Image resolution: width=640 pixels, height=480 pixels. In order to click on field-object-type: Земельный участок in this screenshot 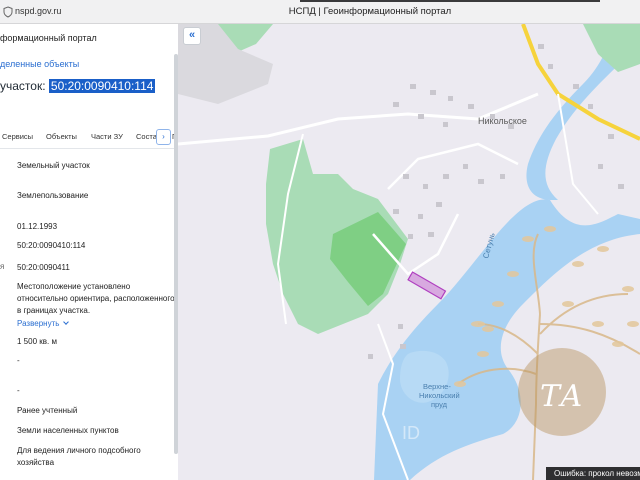, I will do `click(53, 165)`.